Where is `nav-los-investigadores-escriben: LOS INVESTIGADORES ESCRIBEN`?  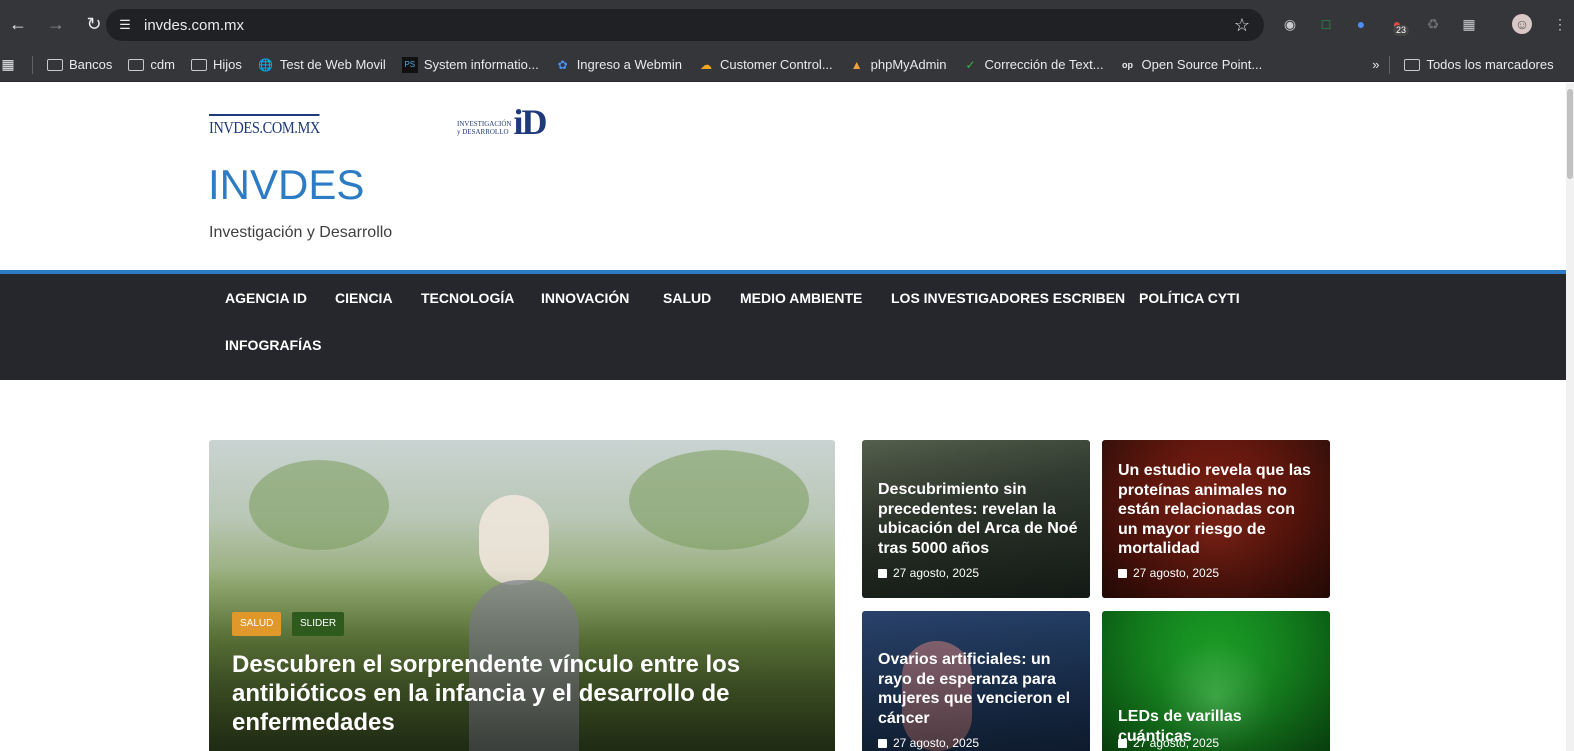 nav-los-investigadores-escriben: LOS INVESTIGADORES ESCRIBEN is located at coordinates (1008, 298).